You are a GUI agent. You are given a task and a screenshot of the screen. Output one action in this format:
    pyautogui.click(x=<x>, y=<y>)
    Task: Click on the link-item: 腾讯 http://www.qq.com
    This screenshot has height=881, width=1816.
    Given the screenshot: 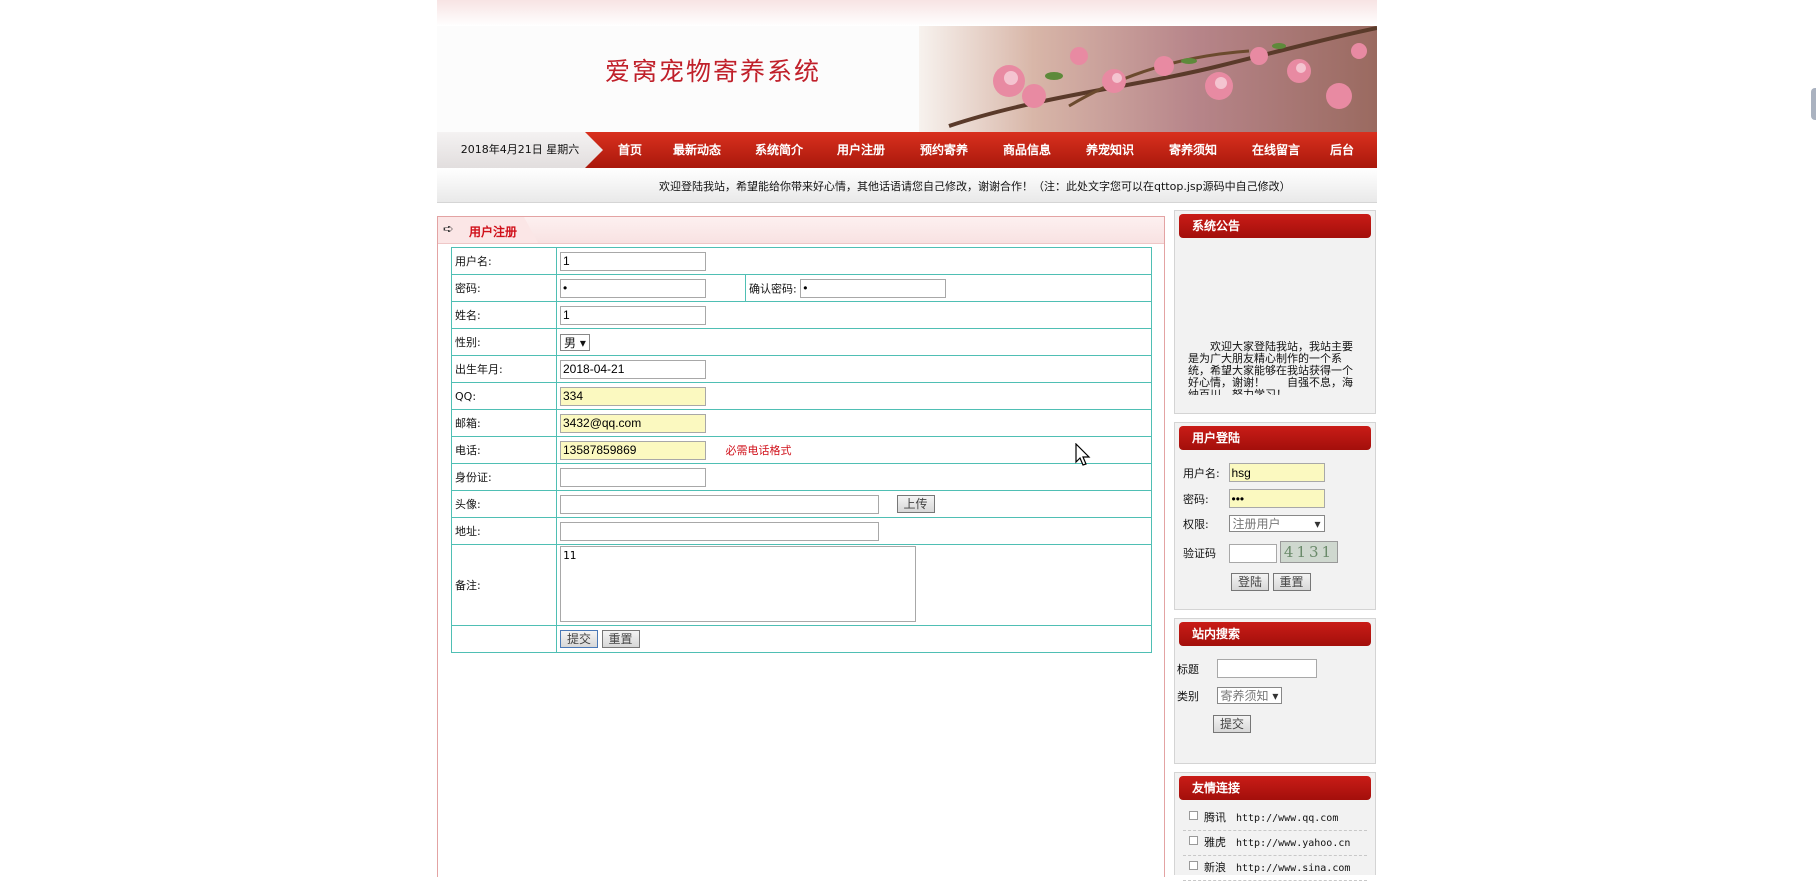 What is the action you would take?
    pyautogui.click(x=1275, y=818)
    